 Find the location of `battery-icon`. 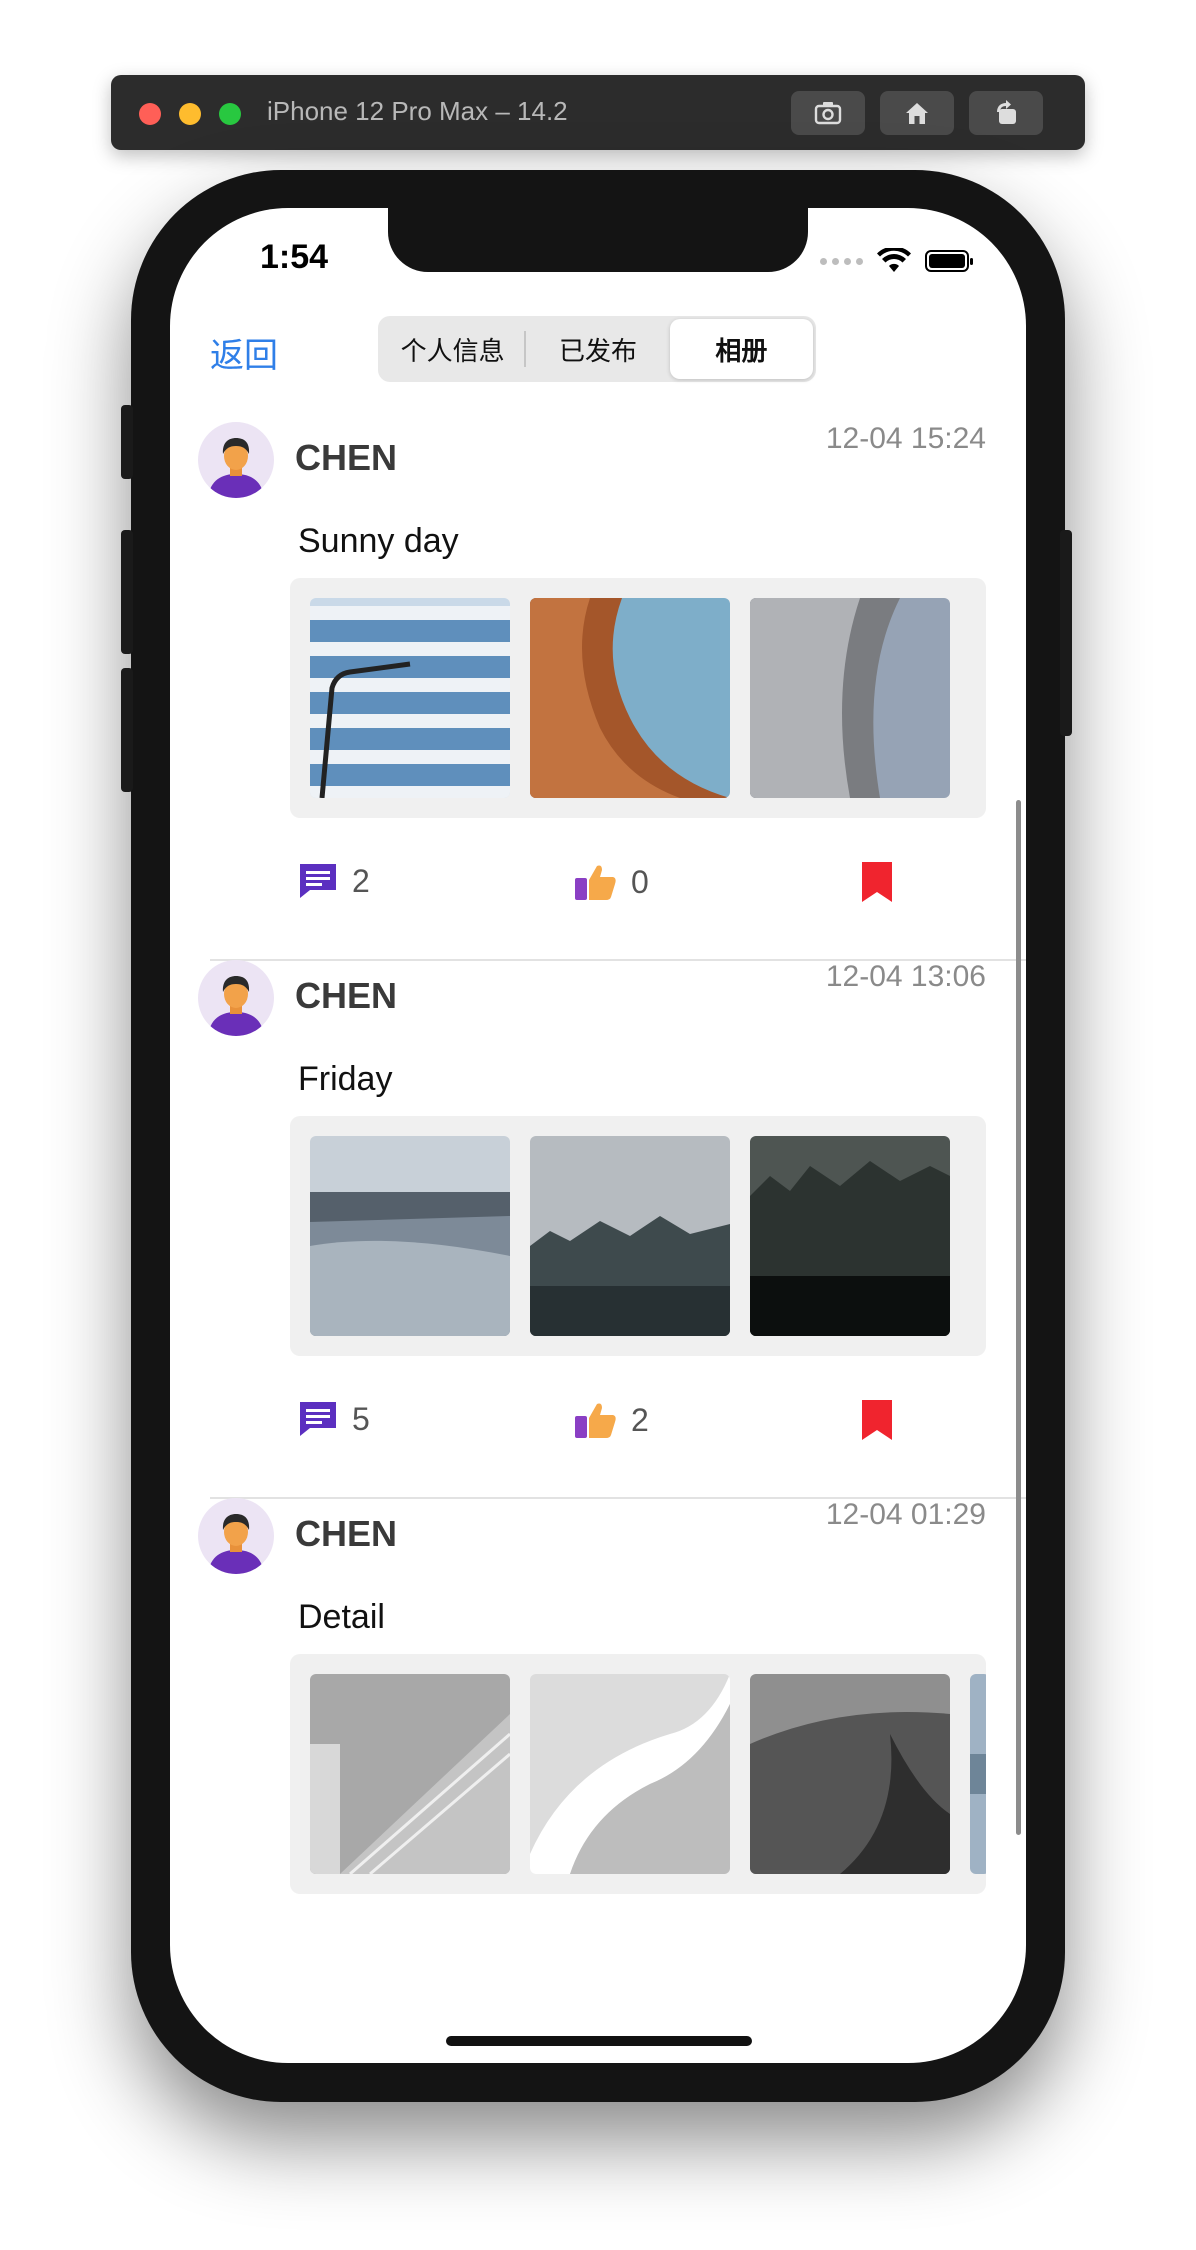

battery-icon is located at coordinates (949, 261).